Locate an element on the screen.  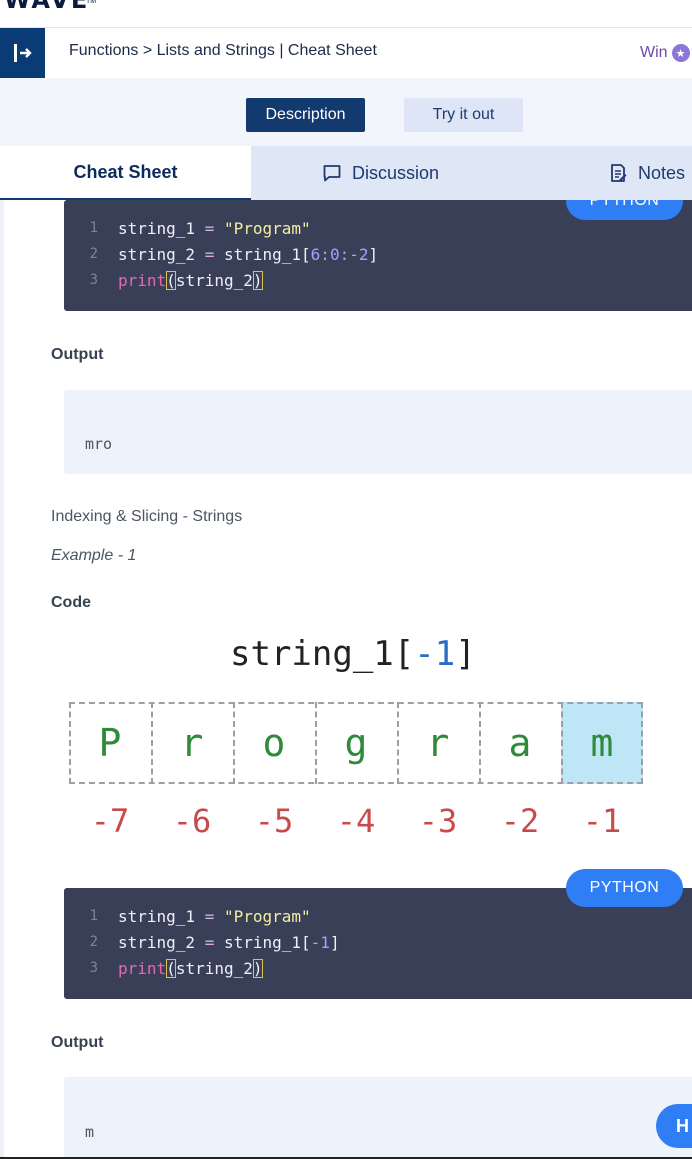
brand-strip: WAVE TM is located at coordinates (346, 14).